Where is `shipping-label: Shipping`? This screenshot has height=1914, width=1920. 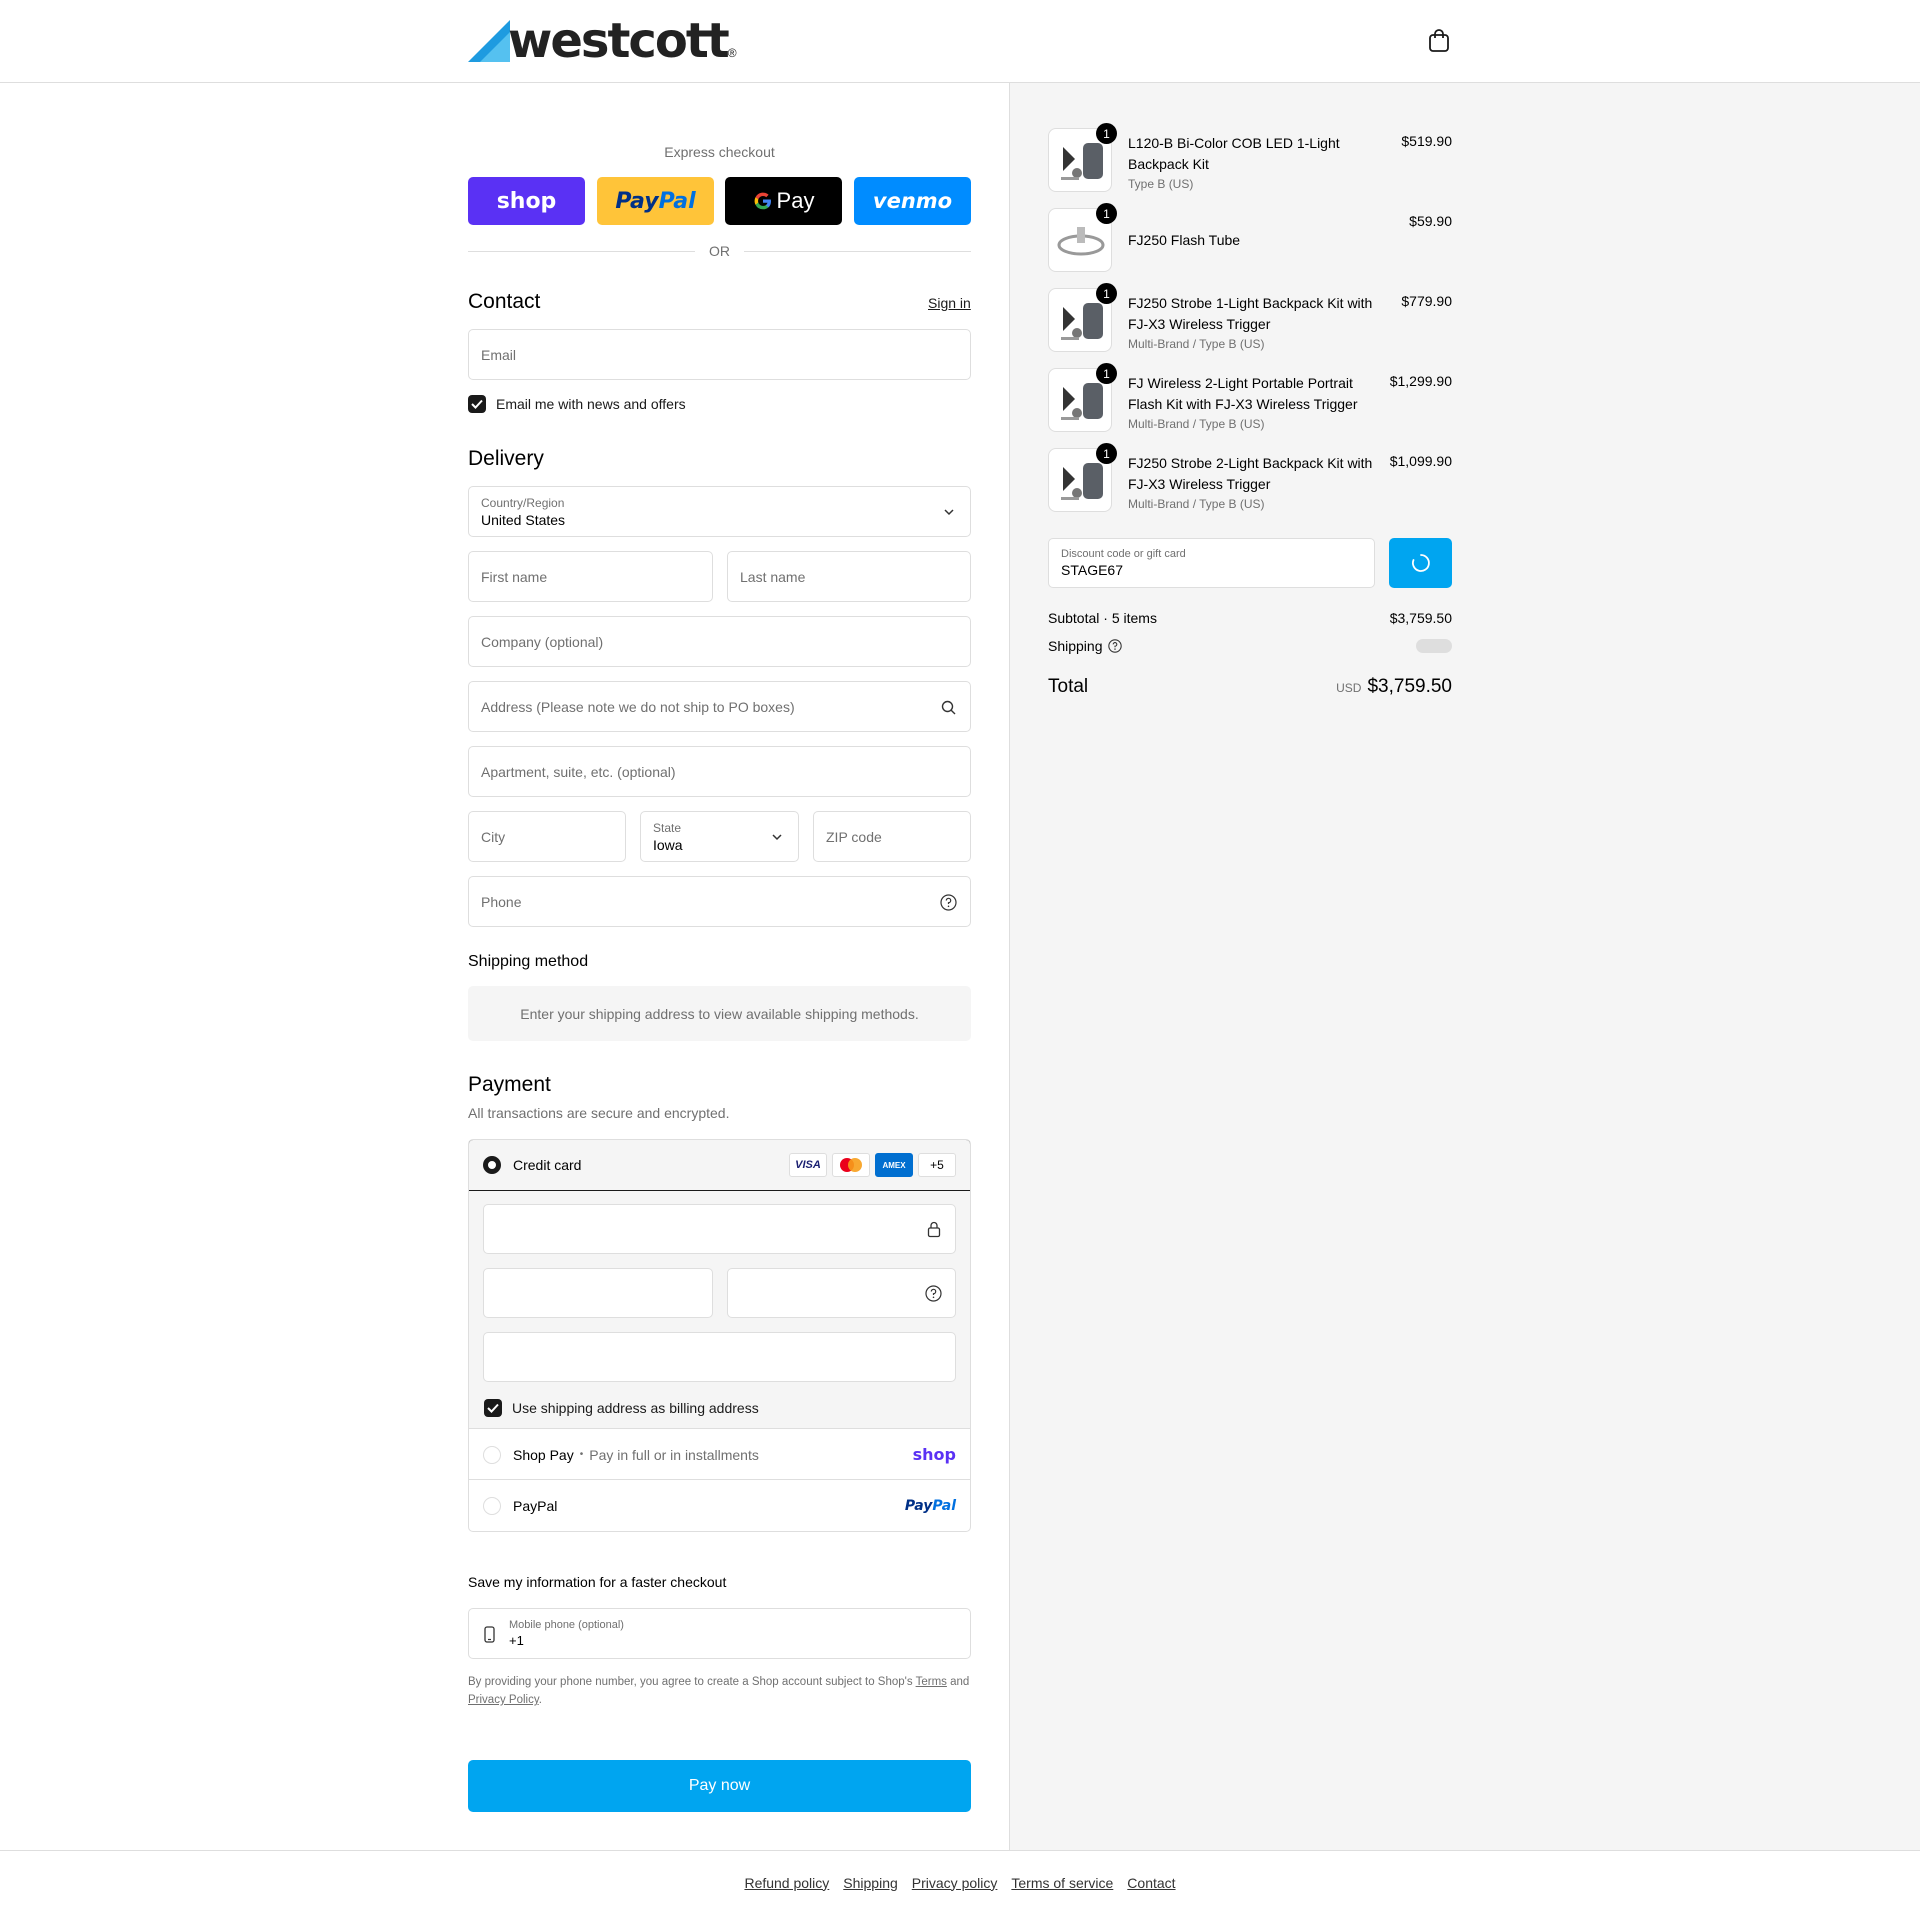 shipping-label: Shipping is located at coordinates (1075, 646).